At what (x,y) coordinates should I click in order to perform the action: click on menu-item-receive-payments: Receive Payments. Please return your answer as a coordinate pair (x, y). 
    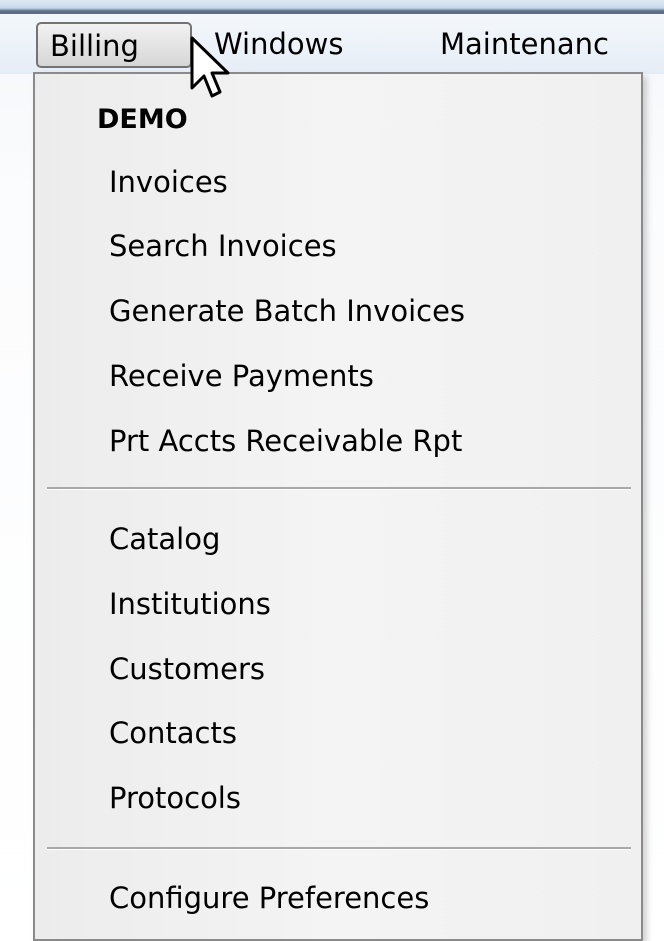
    Looking at the image, I should click on (241, 376).